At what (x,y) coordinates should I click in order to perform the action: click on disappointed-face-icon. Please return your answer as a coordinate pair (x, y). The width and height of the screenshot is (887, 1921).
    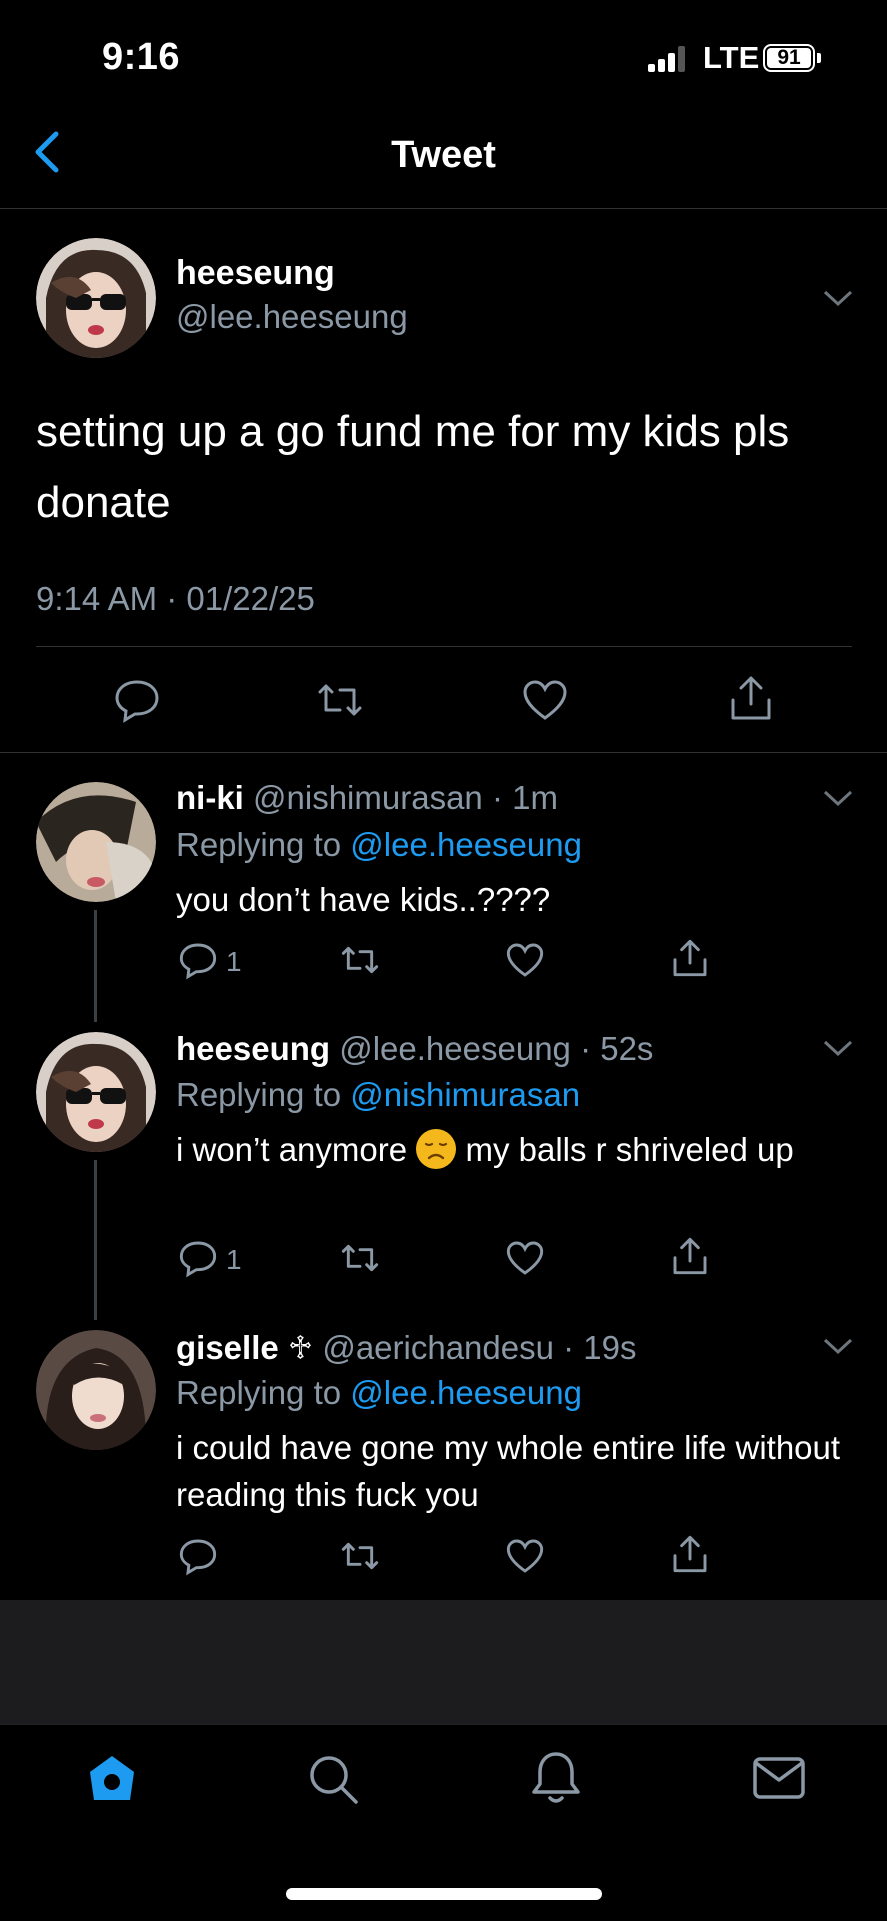
    Looking at the image, I should click on (436, 1149).